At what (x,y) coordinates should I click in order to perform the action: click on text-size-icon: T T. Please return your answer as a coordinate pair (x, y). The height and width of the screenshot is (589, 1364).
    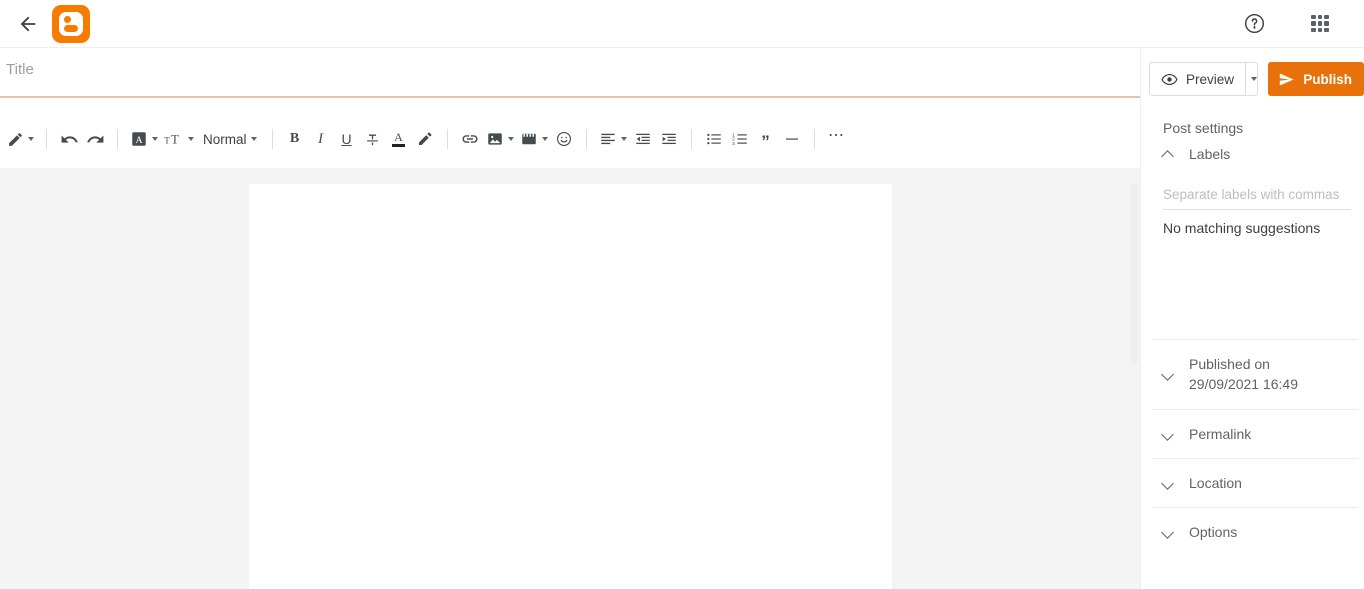
    Looking at the image, I should click on (171, 140).